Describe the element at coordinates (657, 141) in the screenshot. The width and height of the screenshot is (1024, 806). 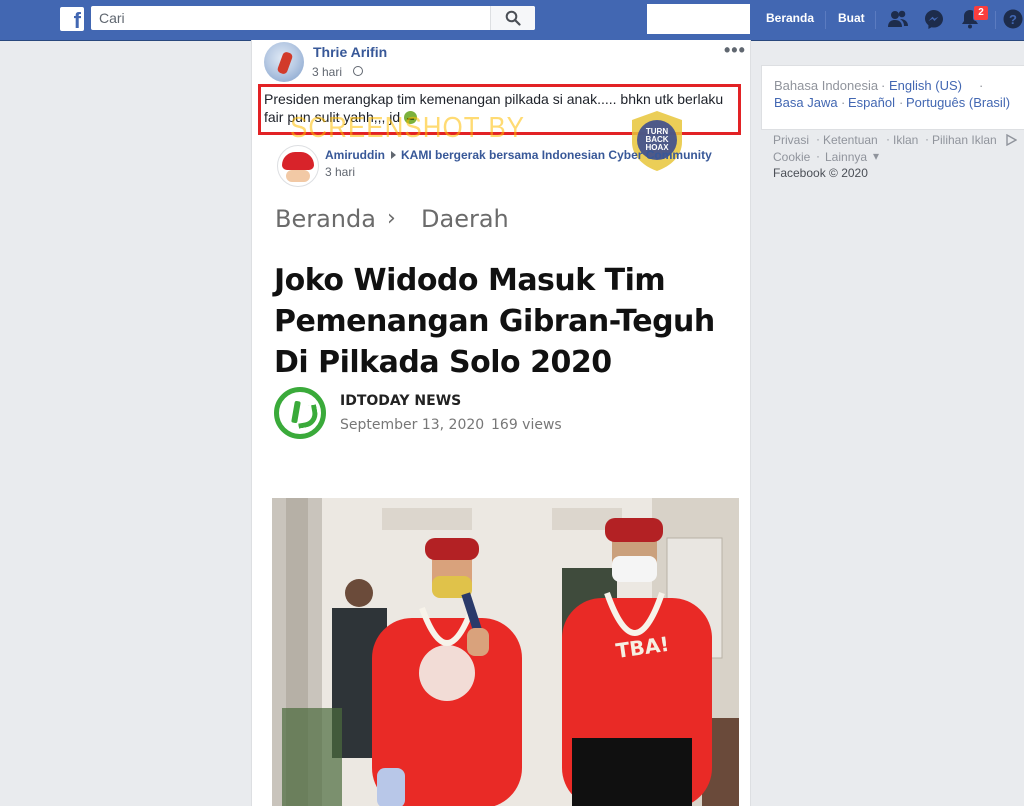
I see `turnbackhoax-seal-icon: TURN BACK HOAX` at that location.